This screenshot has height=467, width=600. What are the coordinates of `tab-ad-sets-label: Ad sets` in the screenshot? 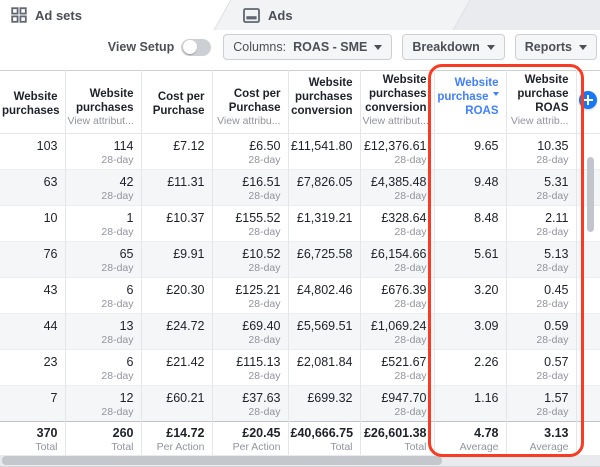 It's located at (58, 15).